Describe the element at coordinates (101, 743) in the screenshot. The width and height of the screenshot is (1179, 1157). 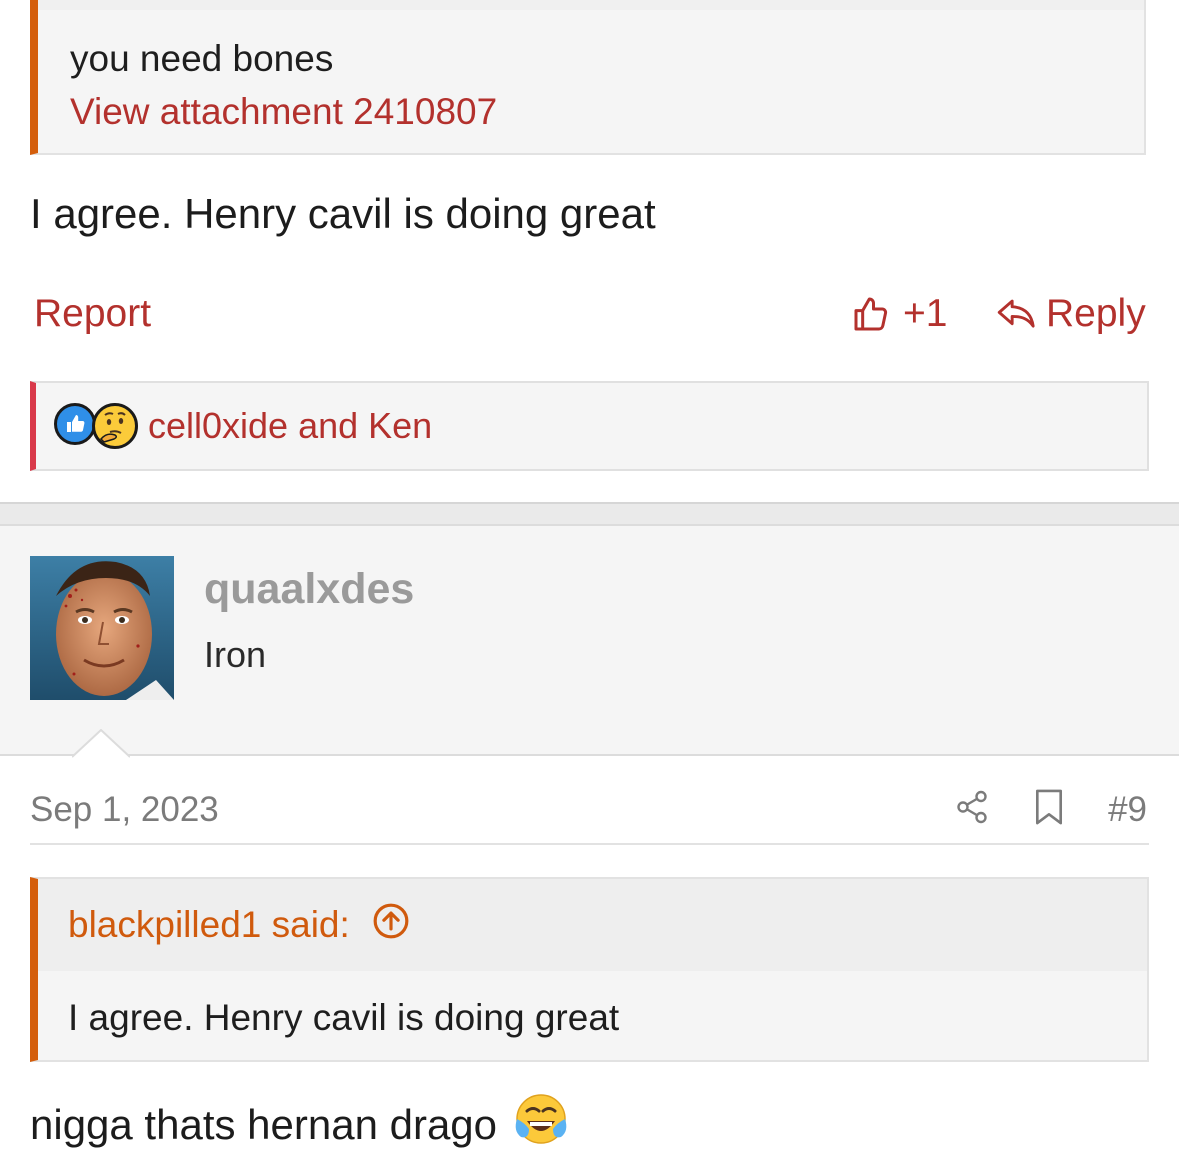
I see `caret-pointer` at that location.